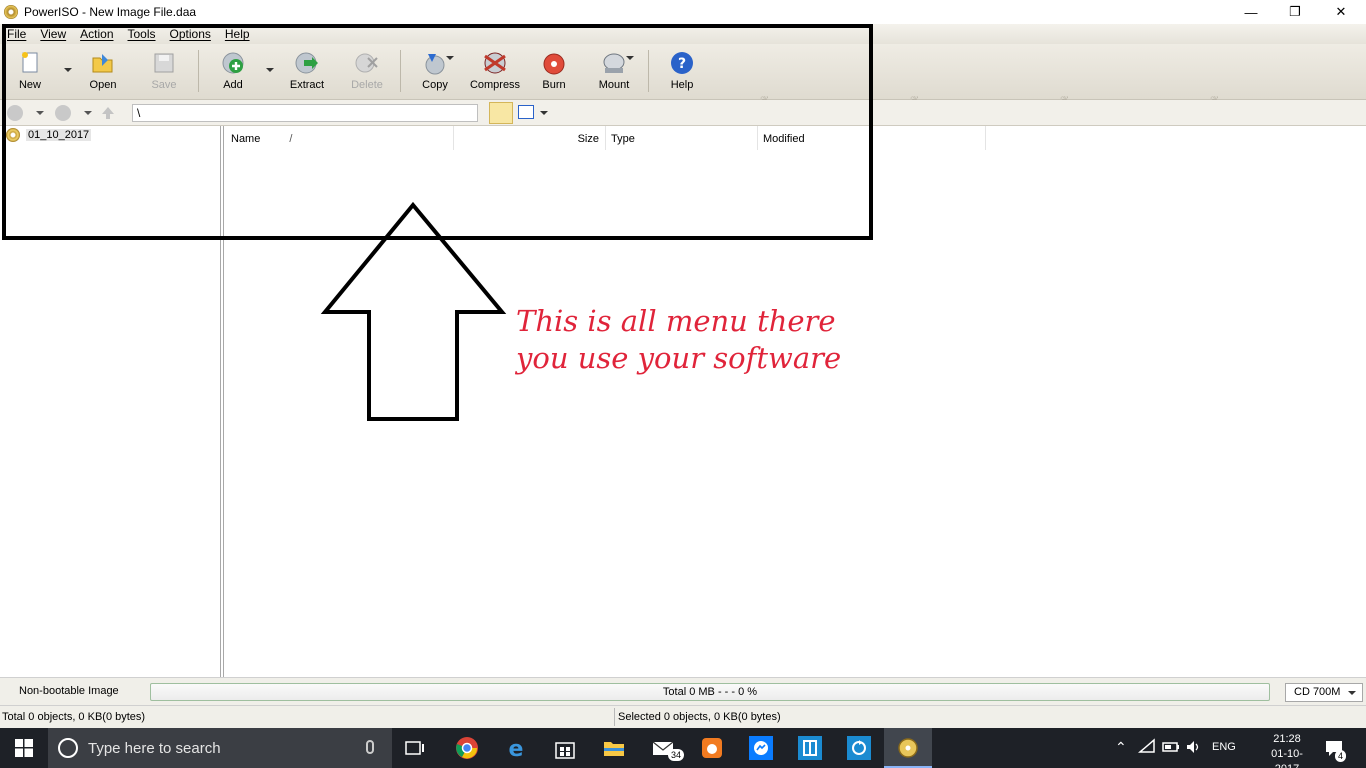 The height and width of the screenshot is (768, 1366). Describe the element at coordinates (676, 755) in the screenshot. I see `mail-badge: 34` at that location.